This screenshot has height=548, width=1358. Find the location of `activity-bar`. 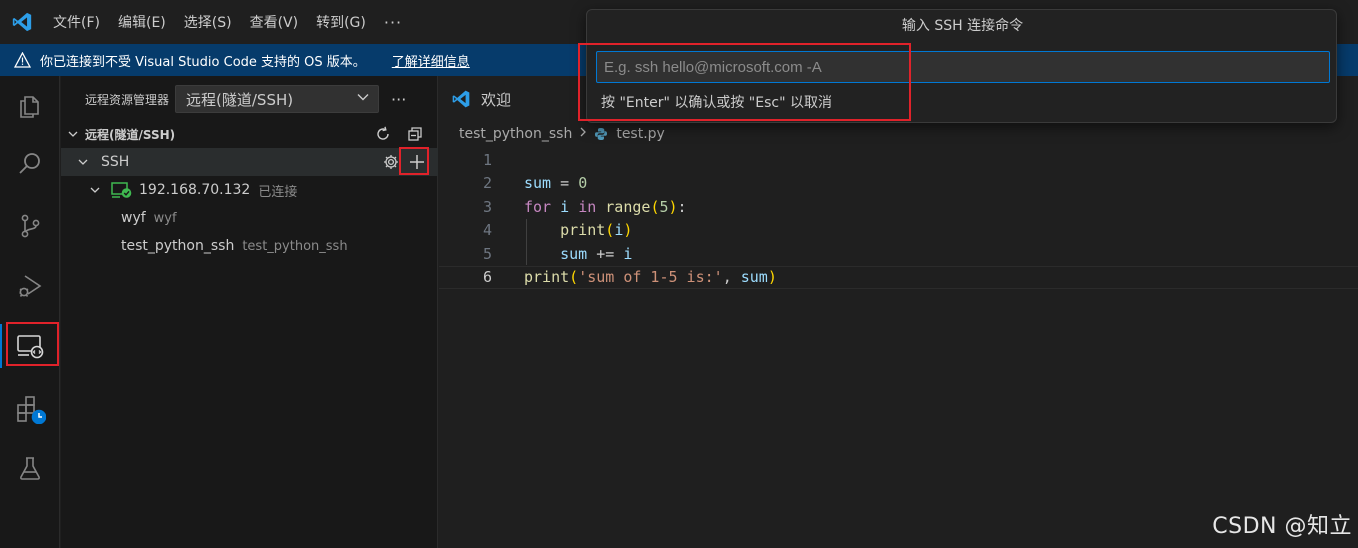

activity-bar is located at coordinates (30, 312).